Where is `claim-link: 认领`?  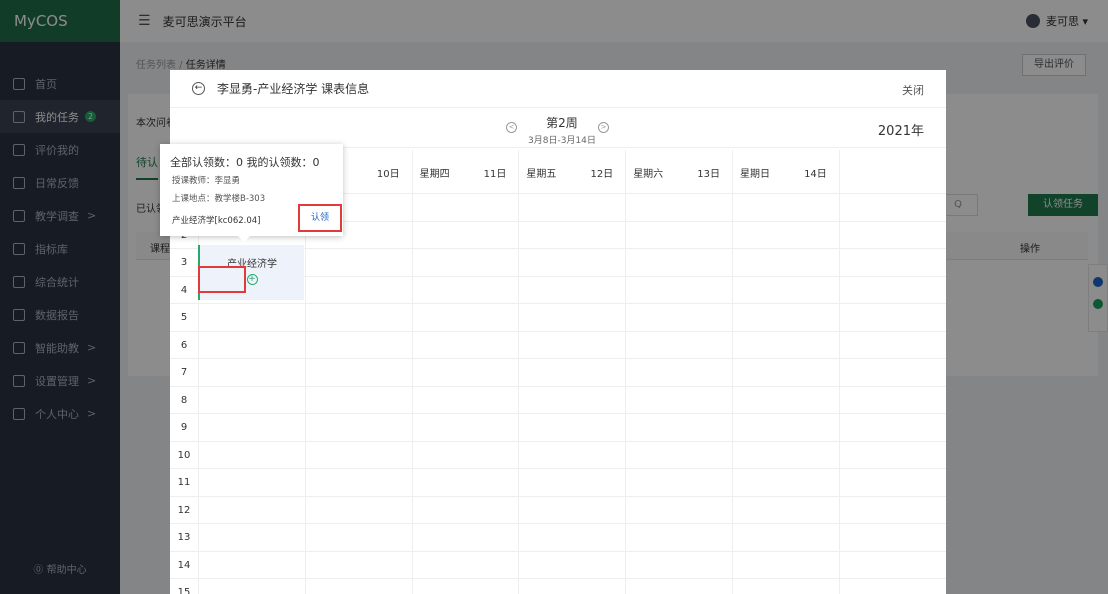 claim-link: 认领 is located at coordinates (320, 218).